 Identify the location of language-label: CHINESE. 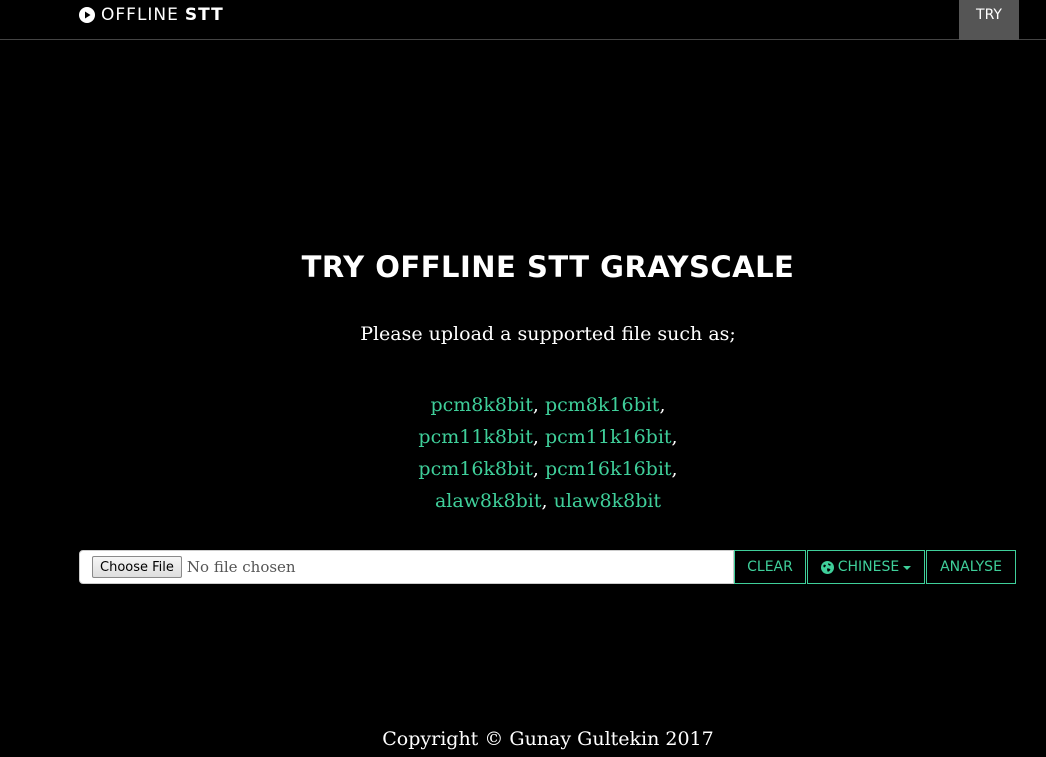
(868, 567).